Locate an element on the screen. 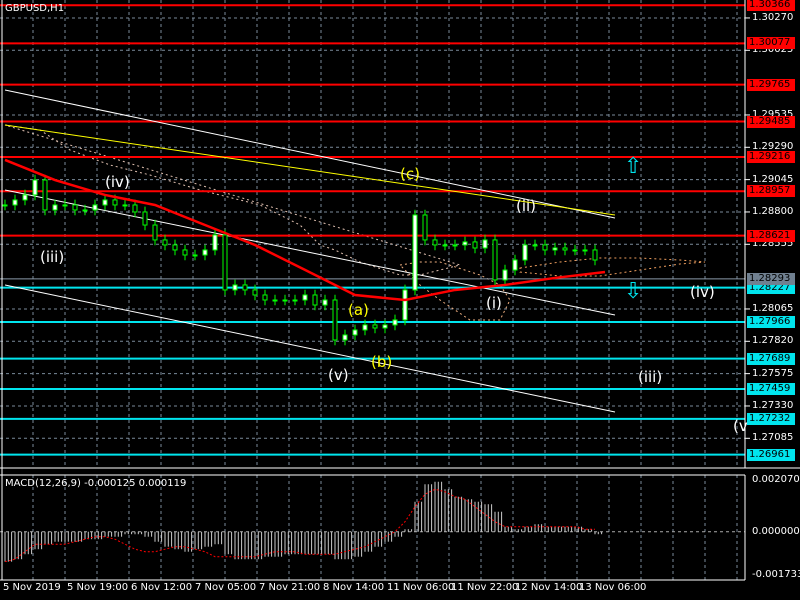 The width and height of the screenshot is (800, 600). resistance-price-label: 1.30366 is located at coordinates (771, 6).